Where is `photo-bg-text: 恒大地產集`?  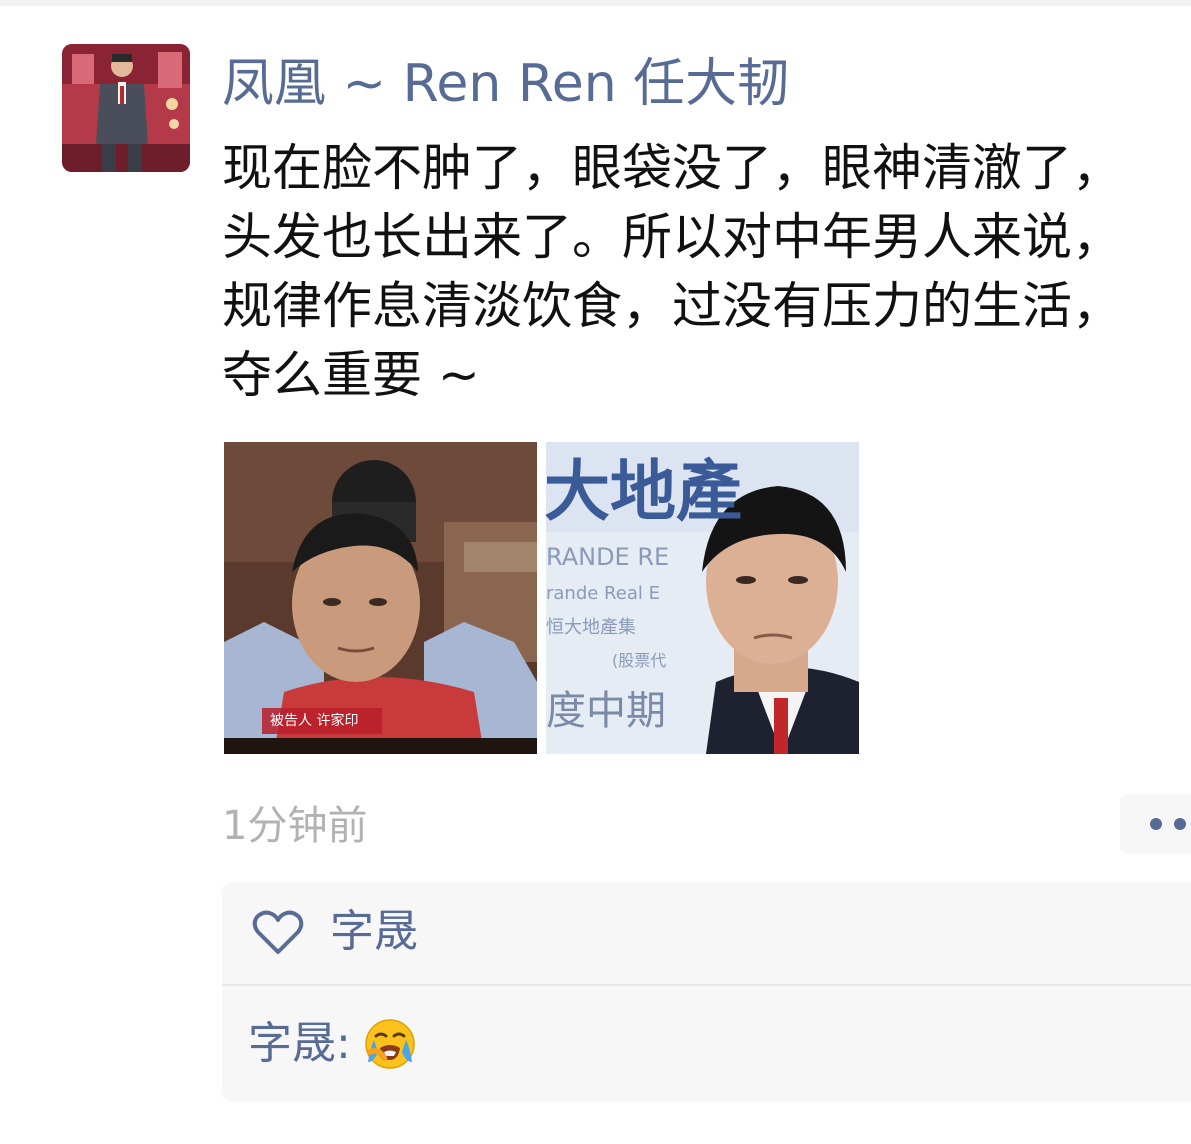 photo-bg-text: 恒大地產集 is located at coordinates (591, 627).